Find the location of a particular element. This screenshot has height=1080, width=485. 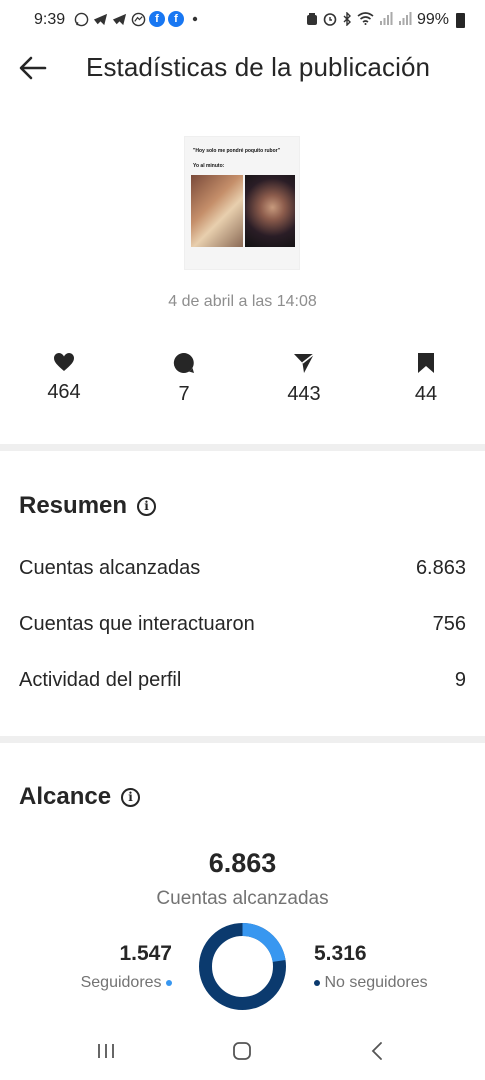

chevron-left-icon is located at coordinates (376, 1051).